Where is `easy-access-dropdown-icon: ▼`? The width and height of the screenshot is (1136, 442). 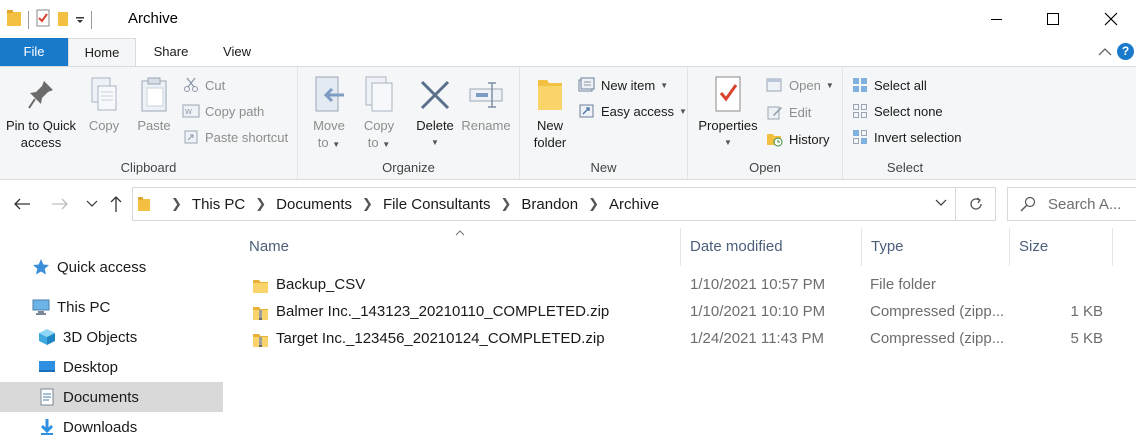 easy-access-dropdown-icon: ▼ is located at coordinates (682, 111).